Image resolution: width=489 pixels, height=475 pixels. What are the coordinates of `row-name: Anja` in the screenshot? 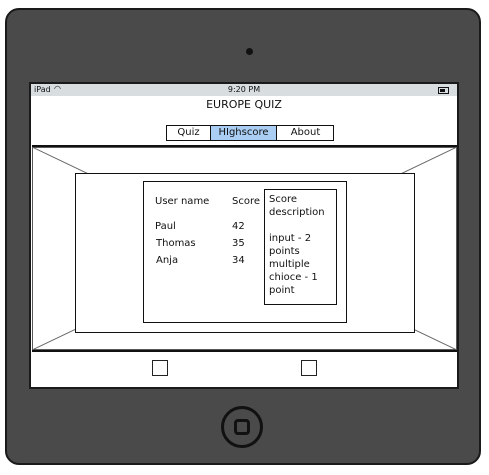 It's located at (167, 260).